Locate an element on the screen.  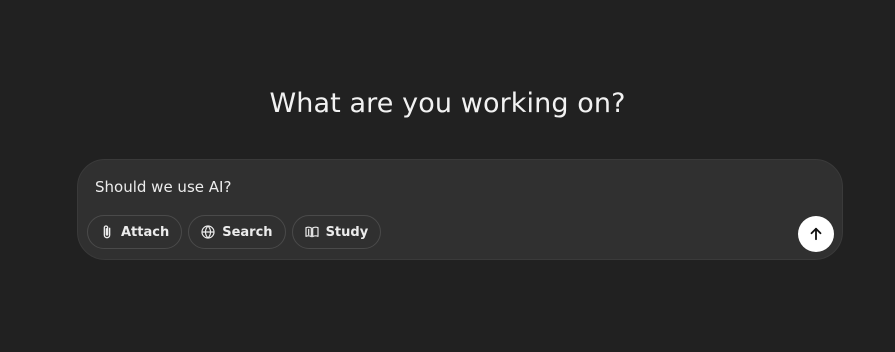
attach-label: Attach is located at coordinates (145, 232).